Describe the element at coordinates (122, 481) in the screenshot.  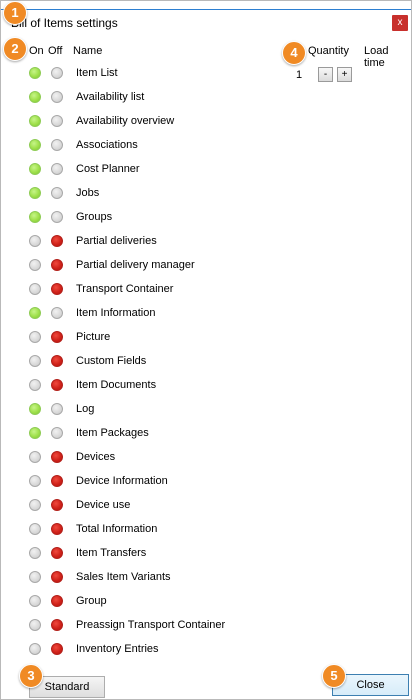
I see `module-label: Device Information` at that location.